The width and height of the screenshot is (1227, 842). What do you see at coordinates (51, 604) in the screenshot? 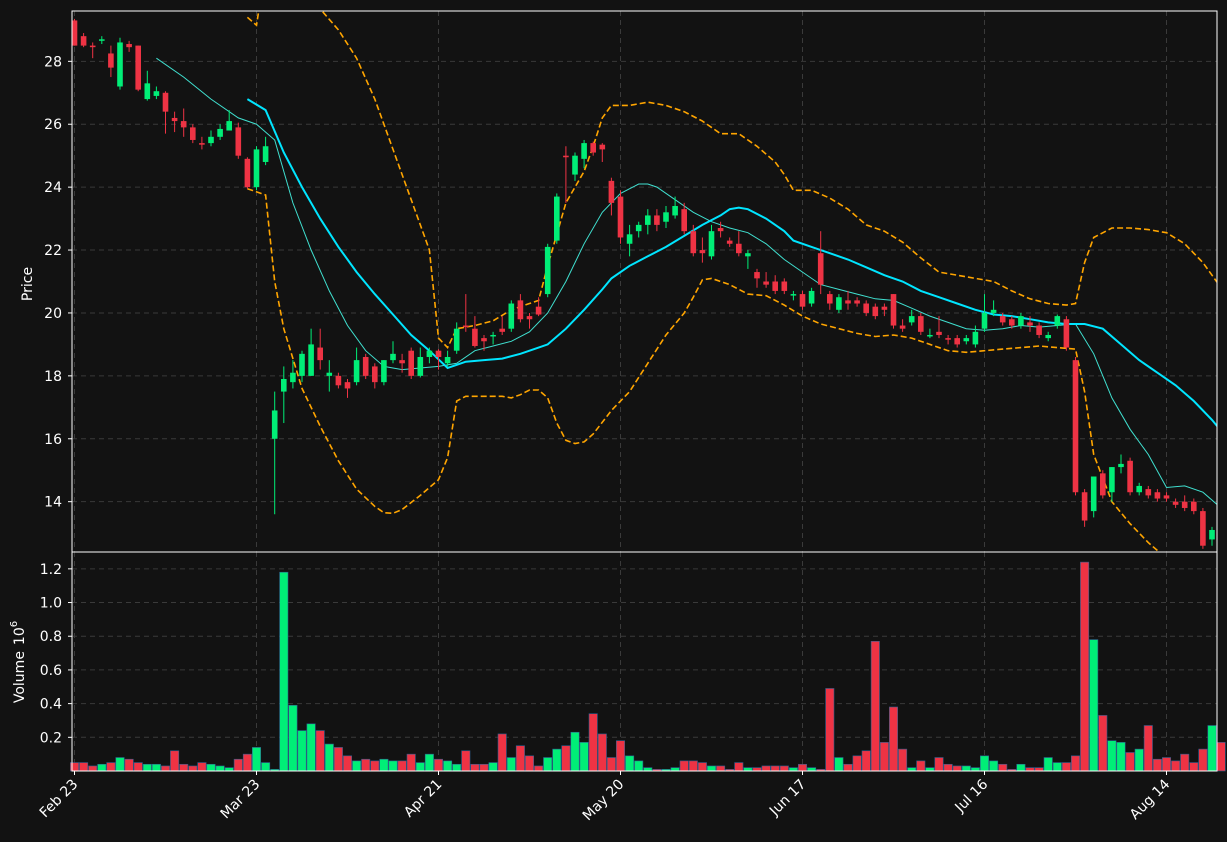
I see `volume-tick-label: 1.0` at bounding box center [51, 604].